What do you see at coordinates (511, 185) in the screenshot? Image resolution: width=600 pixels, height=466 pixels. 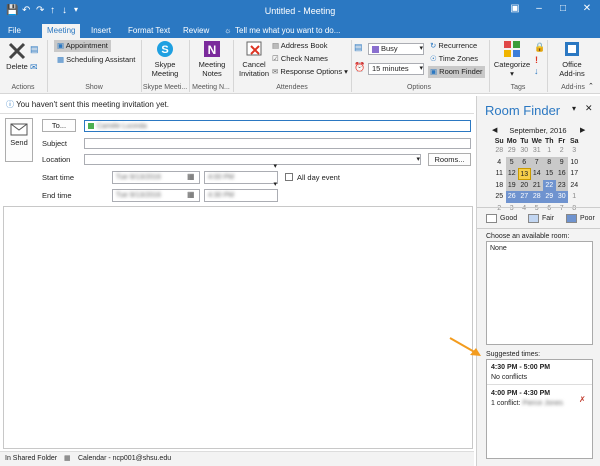 I see `calendar-day: 19` at bounding box center [511, 185].